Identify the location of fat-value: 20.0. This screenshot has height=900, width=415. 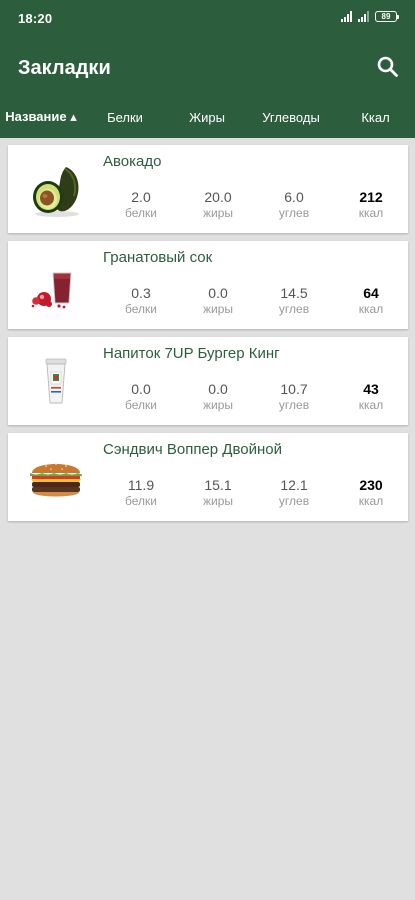
(218, 197).